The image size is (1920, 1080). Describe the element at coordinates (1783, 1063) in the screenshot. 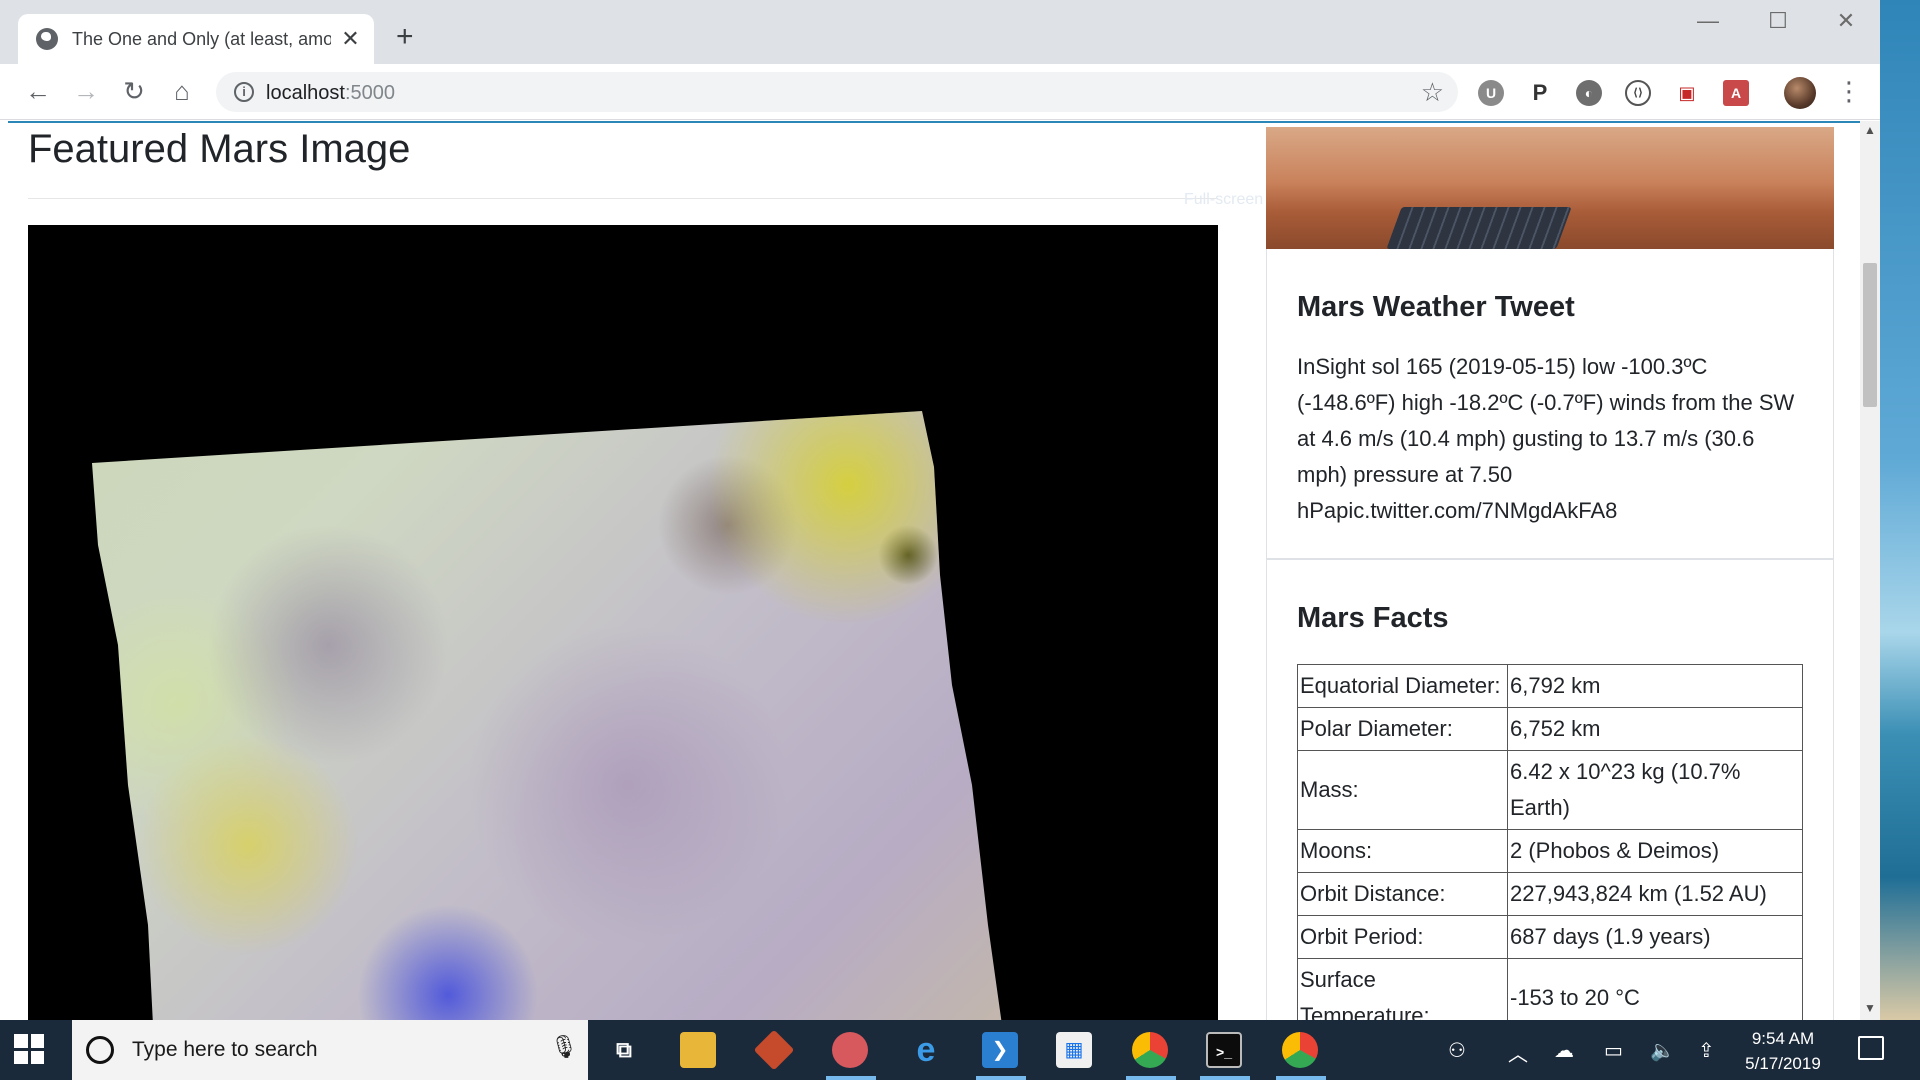

I see `clock-date: 5/17/2019` at that location.